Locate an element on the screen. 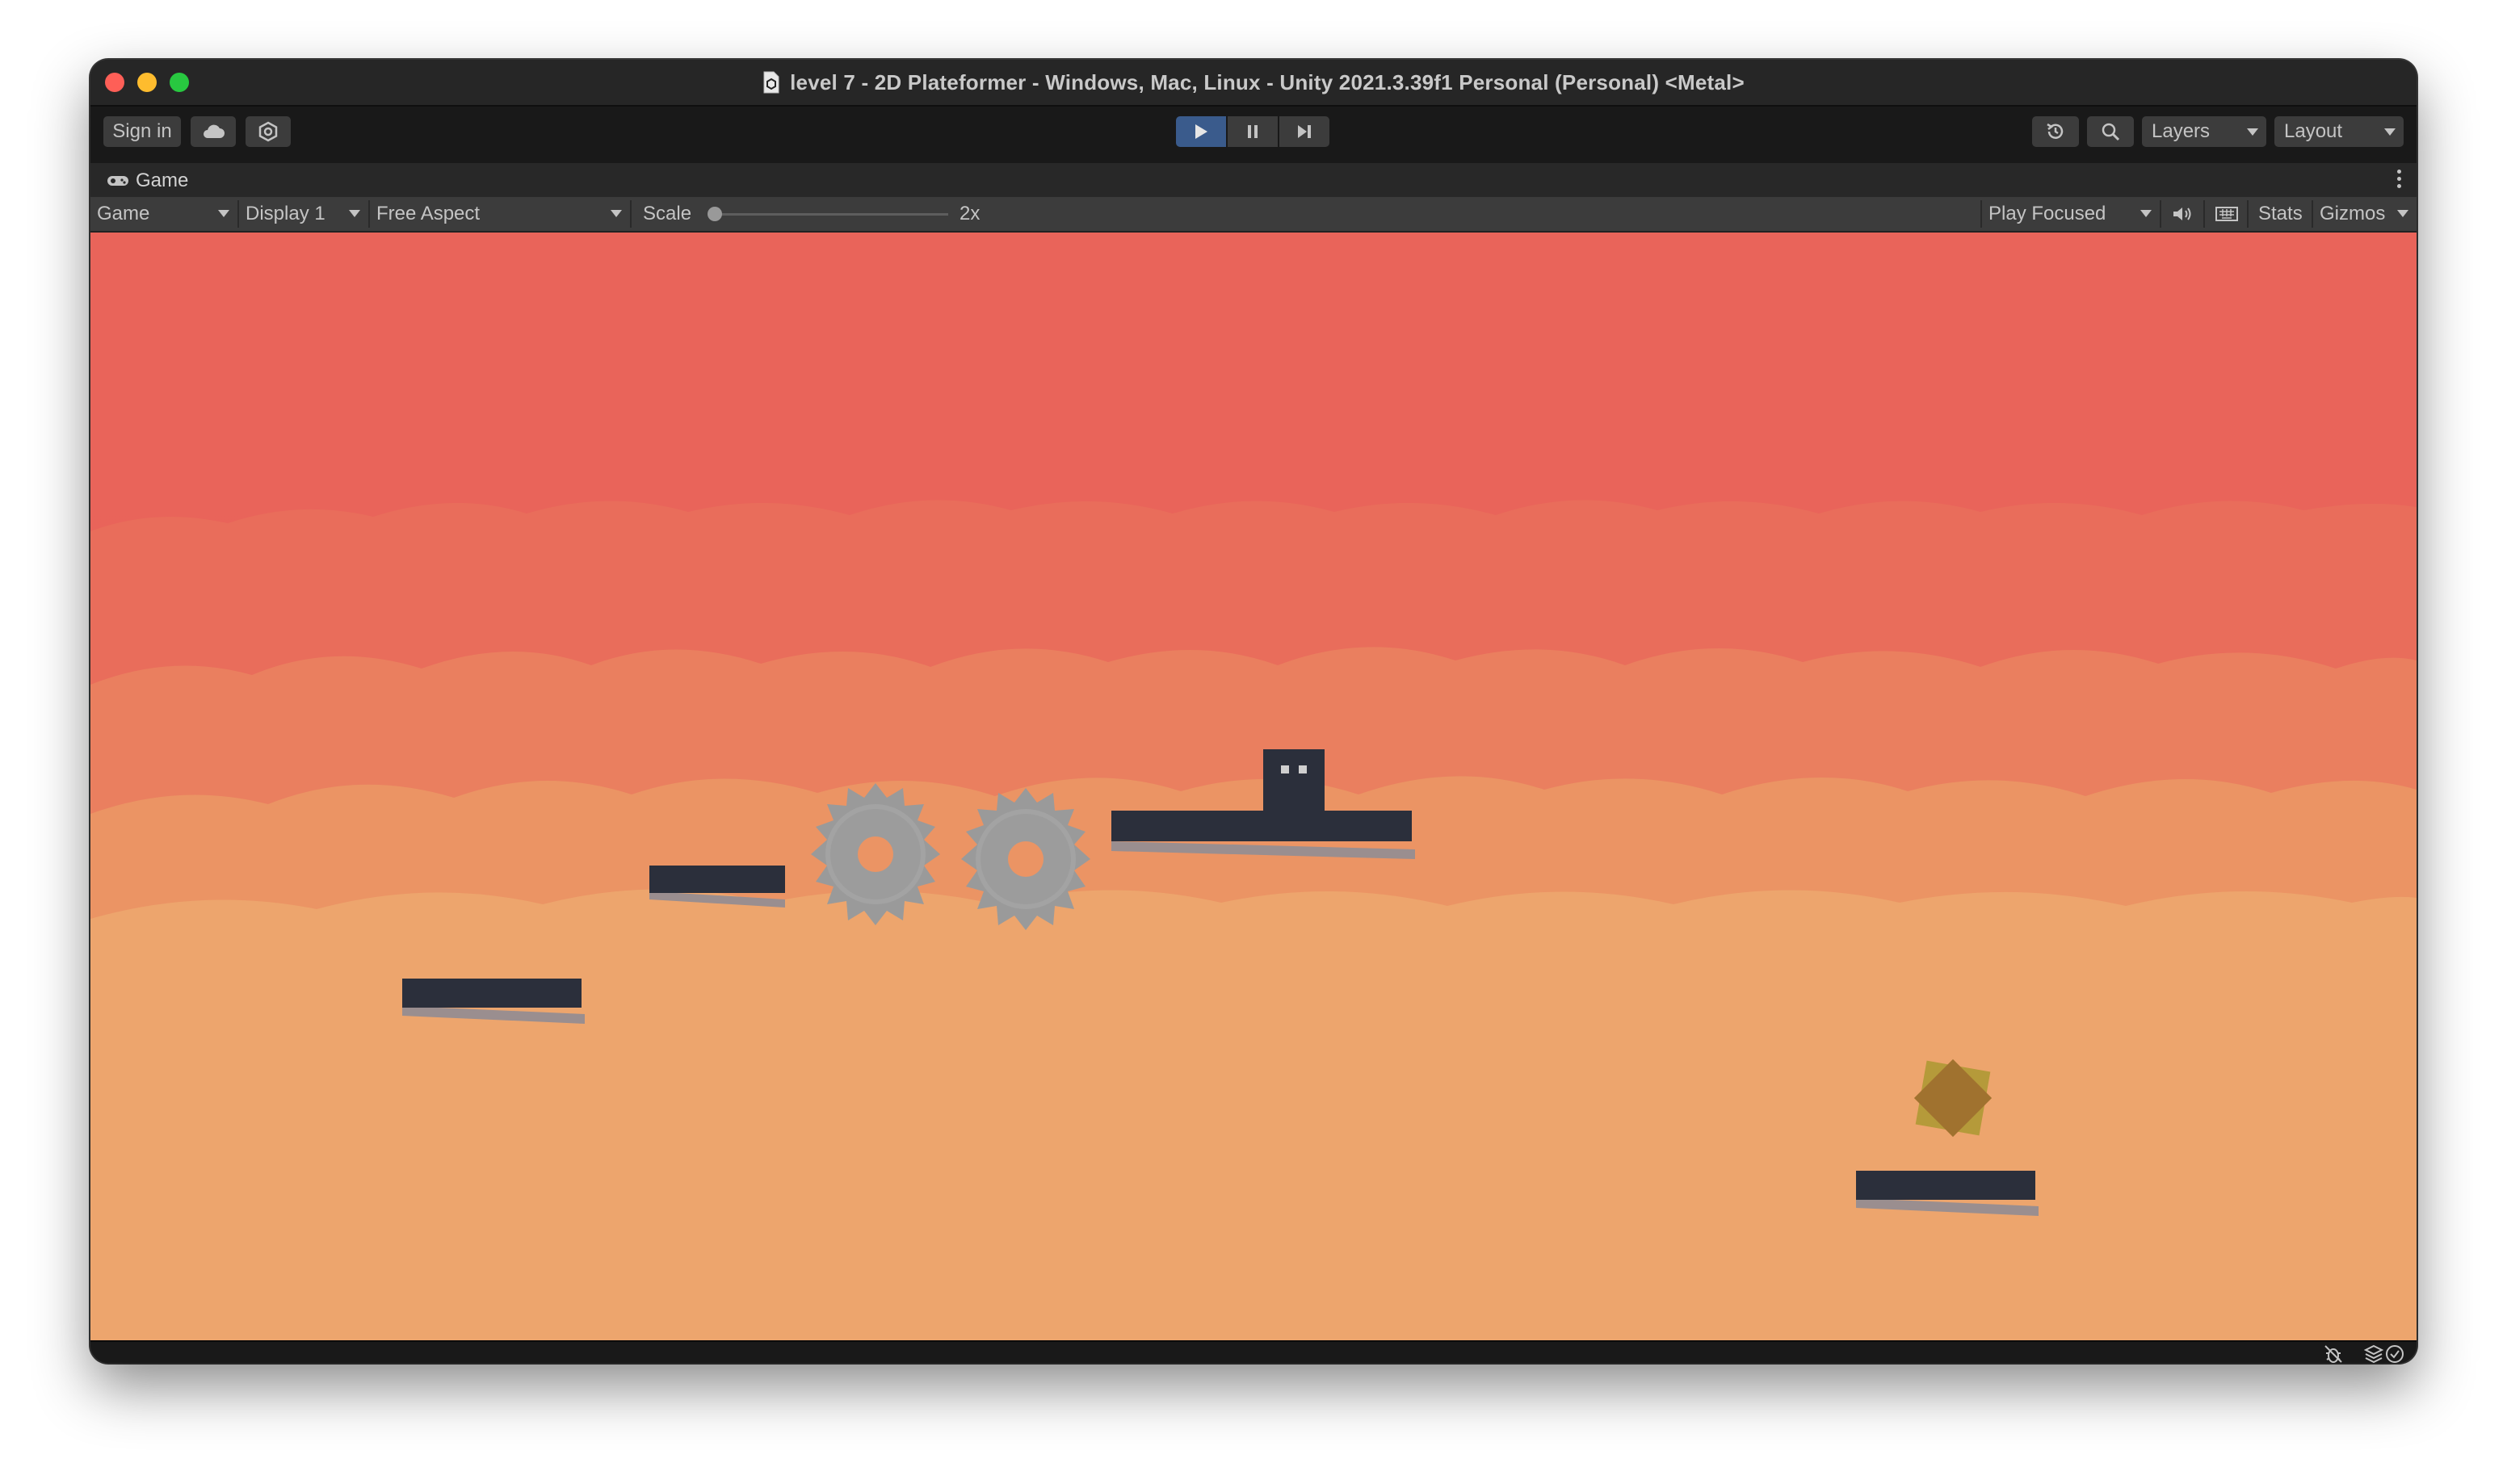 This screenshot has width=2507, height=1484. play-icon is located at coordinates (1201, 131).